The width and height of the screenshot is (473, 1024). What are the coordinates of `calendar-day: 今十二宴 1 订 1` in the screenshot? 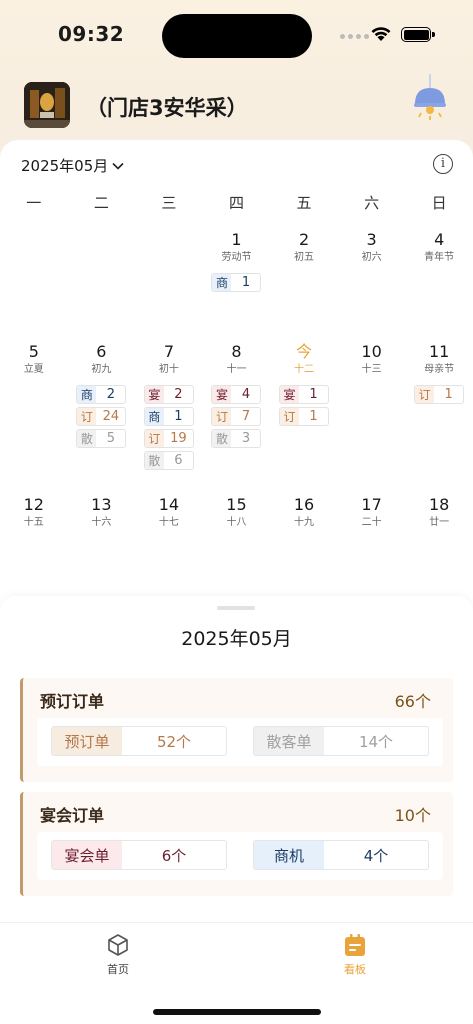 It's located at (304, 406).